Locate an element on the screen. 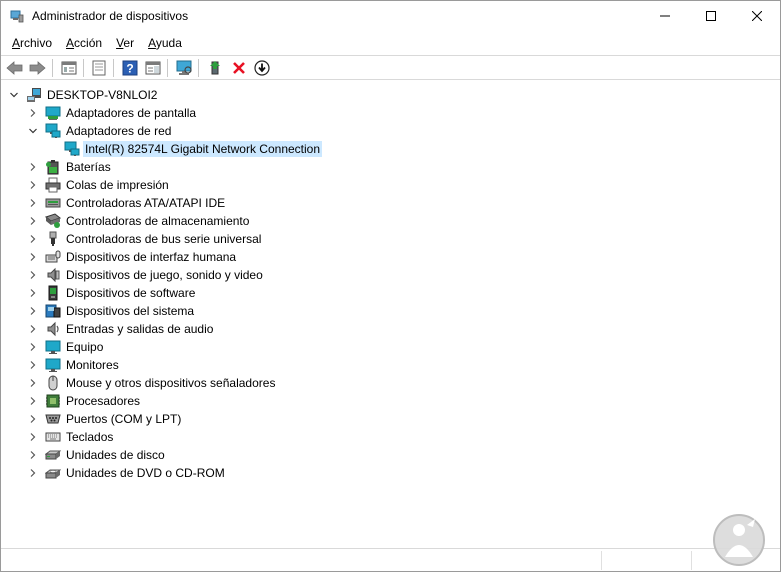 The width and height of the screenshot is (781, 572). tree-item-software-devices: Dispositivos de software is located at coordinates (390, 293).